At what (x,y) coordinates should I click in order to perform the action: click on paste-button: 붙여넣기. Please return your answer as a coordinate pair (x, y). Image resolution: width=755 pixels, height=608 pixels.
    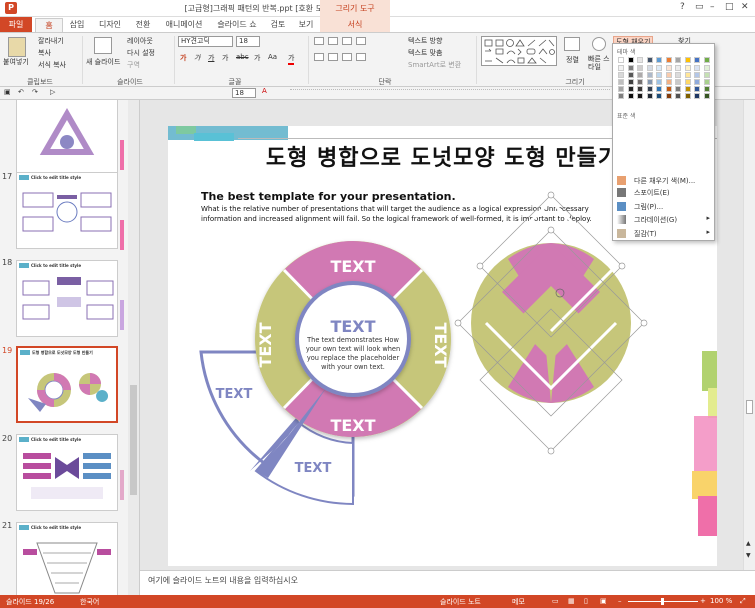
    Looking at the image, I should click on (16, 62).